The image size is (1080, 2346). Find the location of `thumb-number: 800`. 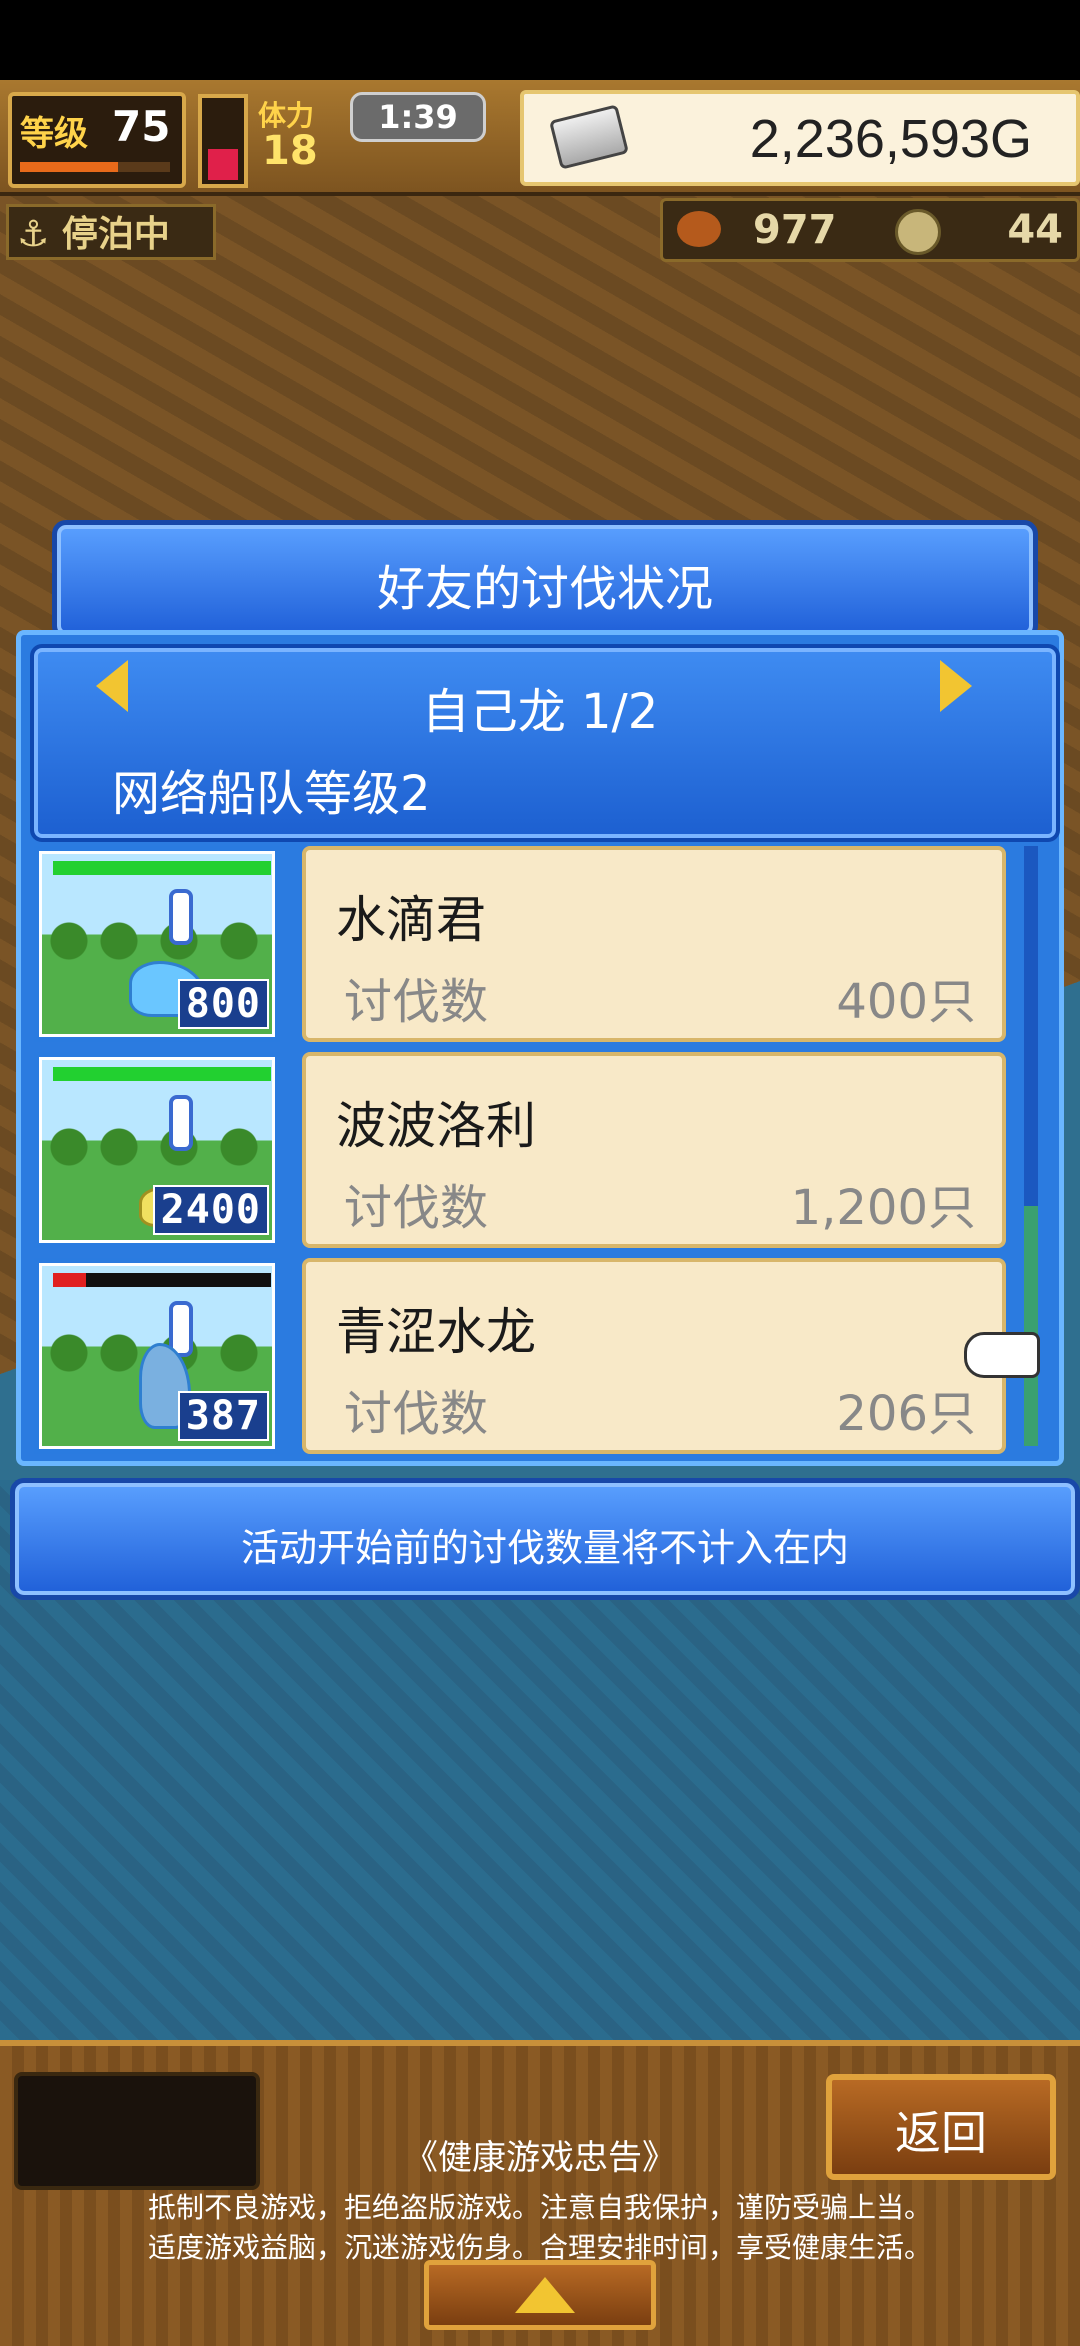

thumb-number: 800 is located at coordinates (223, 1004).